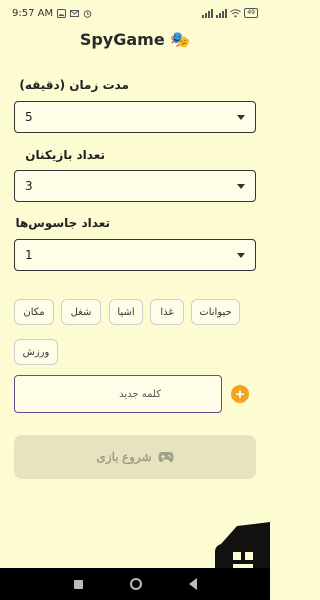  Describe the element at coordinates (29, 117) in the screenshot. I see `duration-value: 5` at that location.